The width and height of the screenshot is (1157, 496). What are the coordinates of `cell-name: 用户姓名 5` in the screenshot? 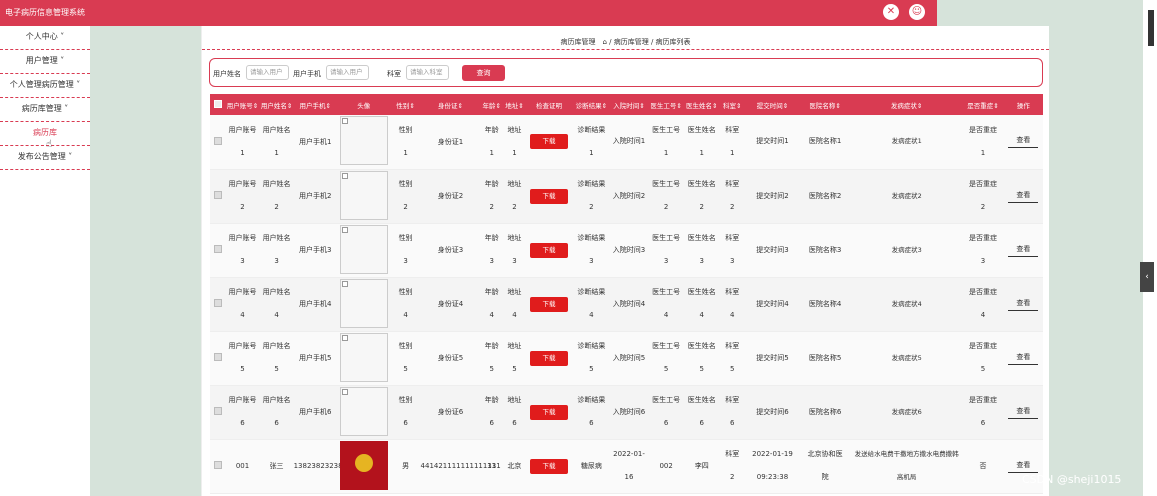 It's located at (276, 357).